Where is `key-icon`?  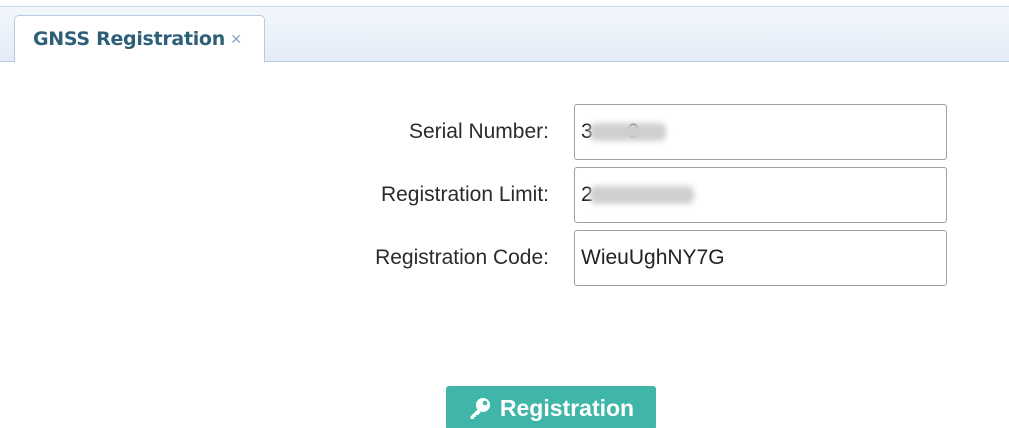
key-icon is located at coordinates (480, 408).